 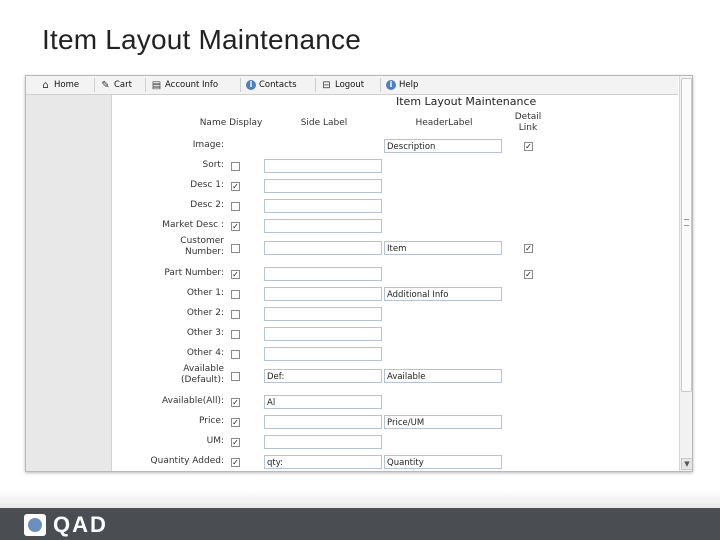 I want to click on table-row: Sort:, so click(x=351, y=168).